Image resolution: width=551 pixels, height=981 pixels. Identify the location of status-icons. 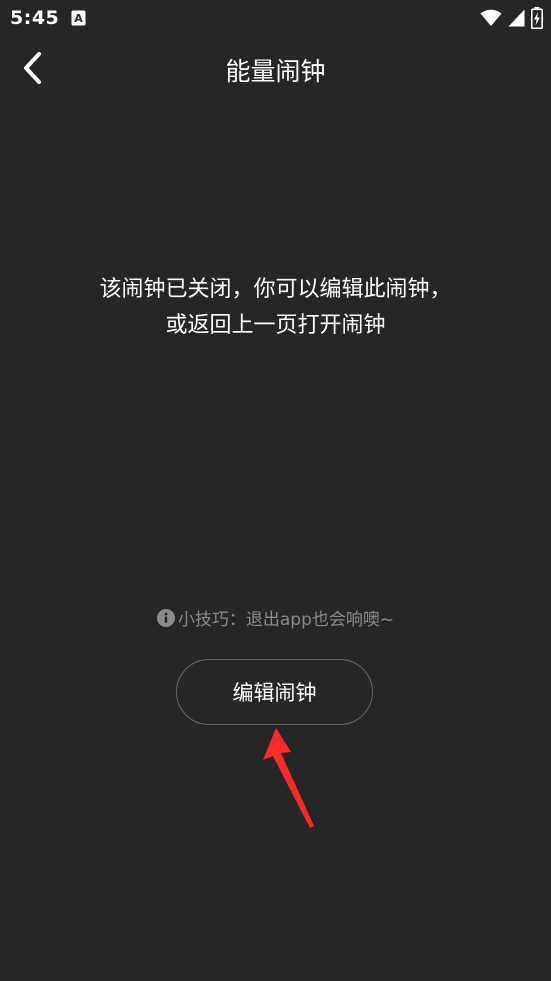
(511, 18).